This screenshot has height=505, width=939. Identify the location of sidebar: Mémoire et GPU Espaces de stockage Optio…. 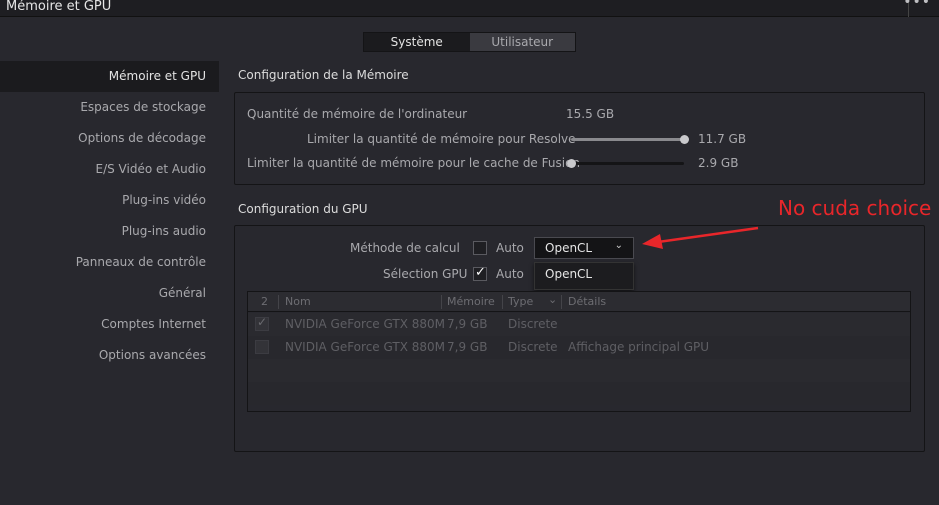
(109, 216).